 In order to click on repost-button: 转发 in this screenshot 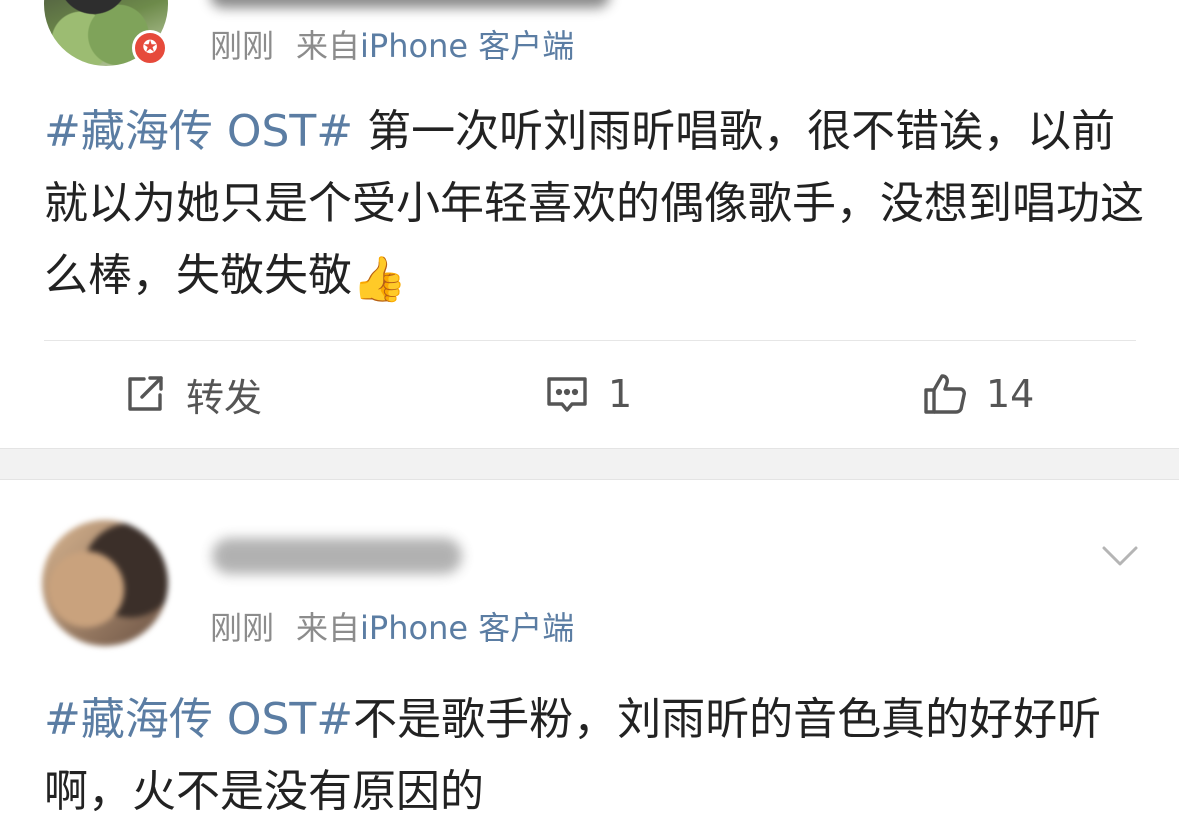, I will do `click(192, 394)`.